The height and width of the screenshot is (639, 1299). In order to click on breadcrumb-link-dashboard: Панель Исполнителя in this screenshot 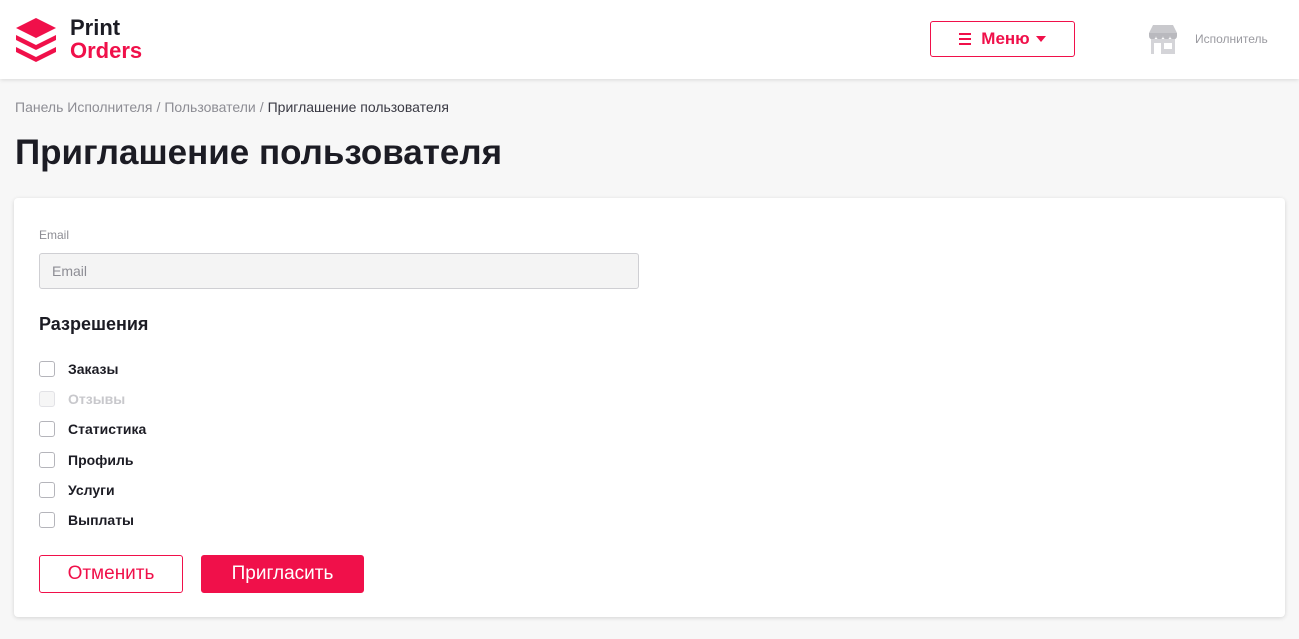, I will do `click(83, 107)`.